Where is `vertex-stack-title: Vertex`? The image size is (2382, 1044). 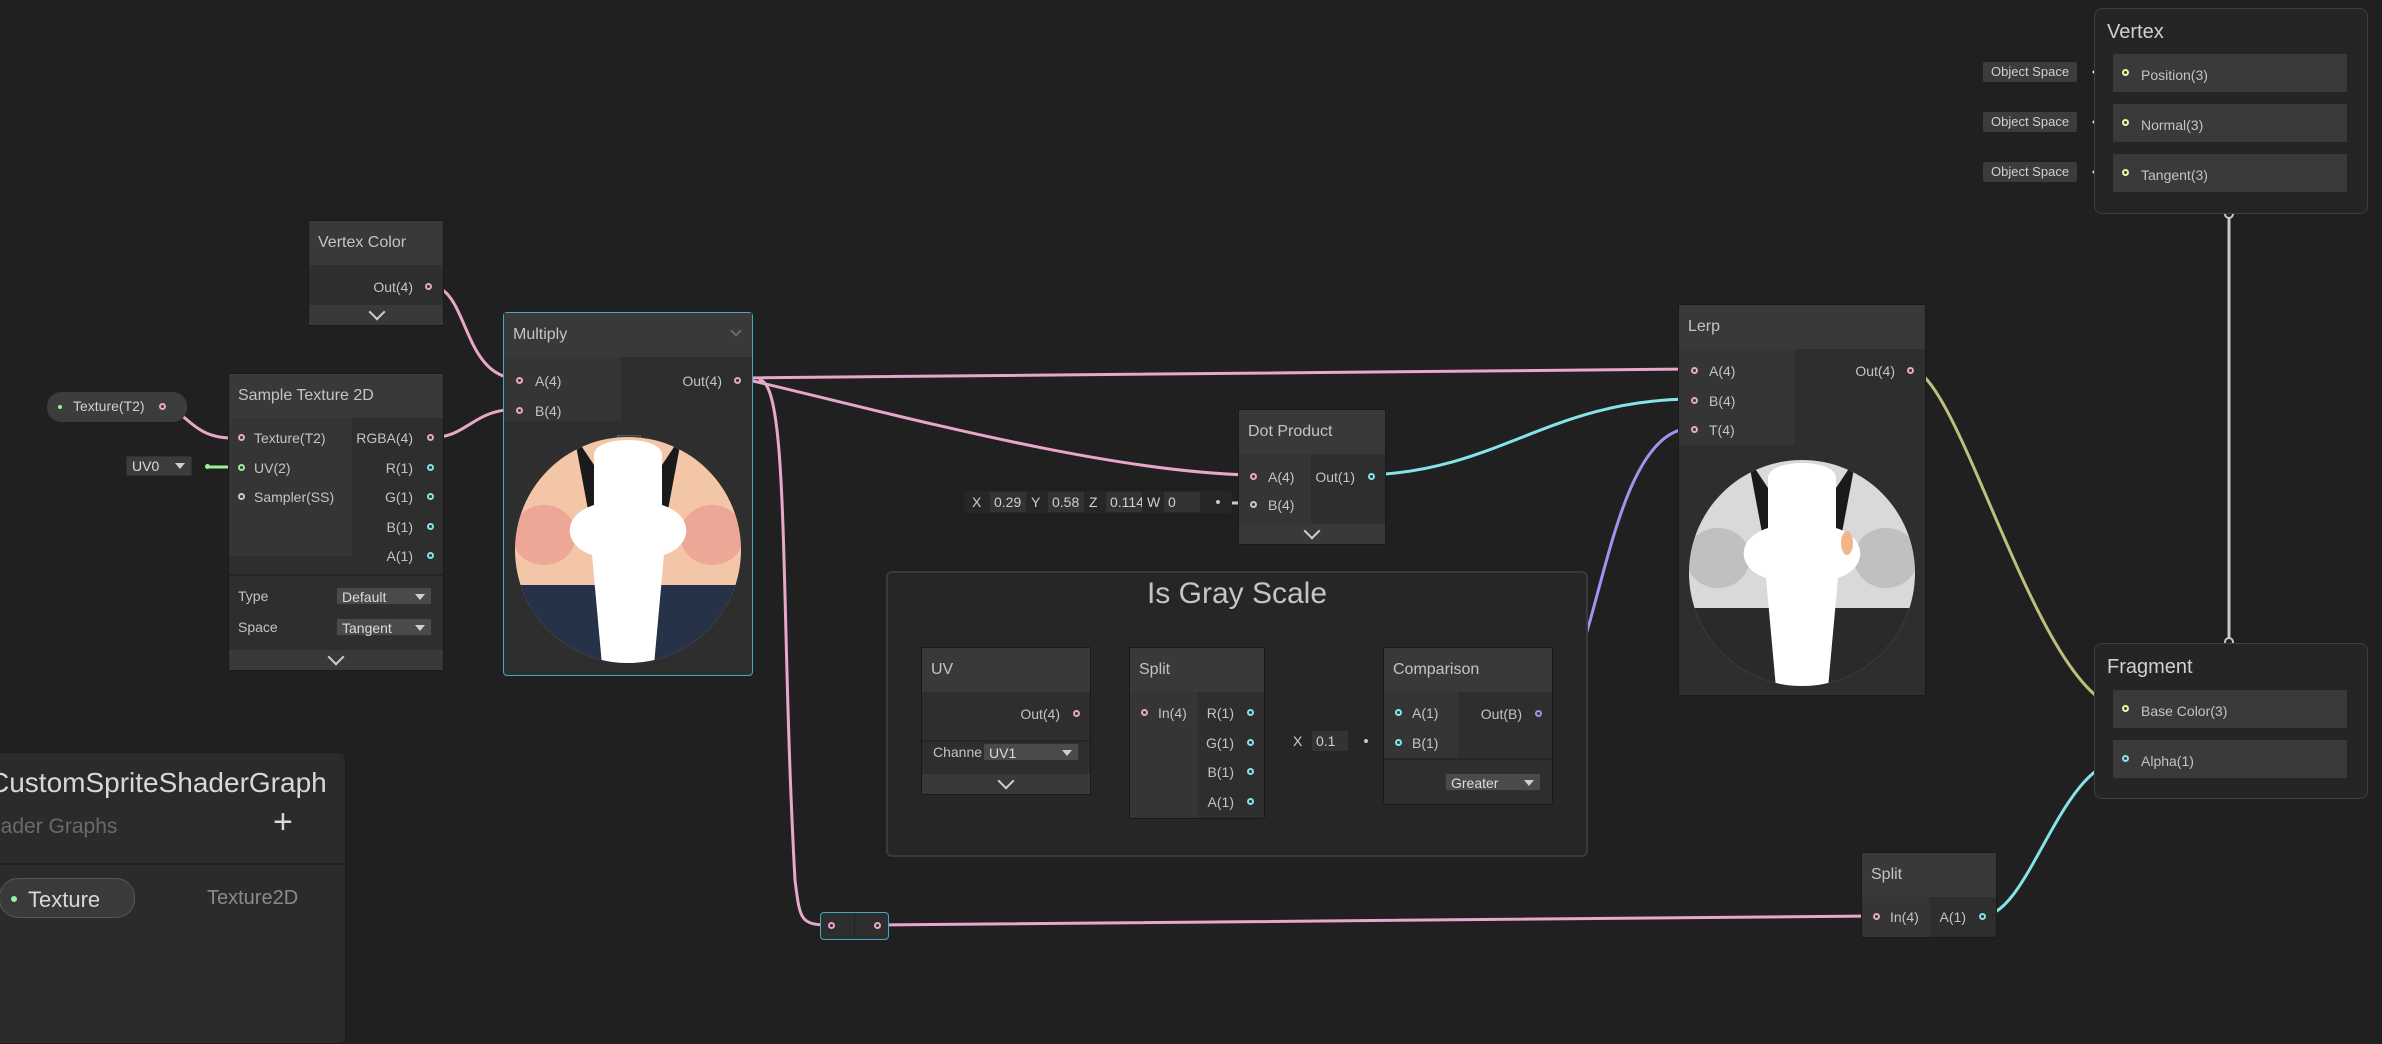 vertex-stack-title: Vertex is located at coordinates (2135, 32).